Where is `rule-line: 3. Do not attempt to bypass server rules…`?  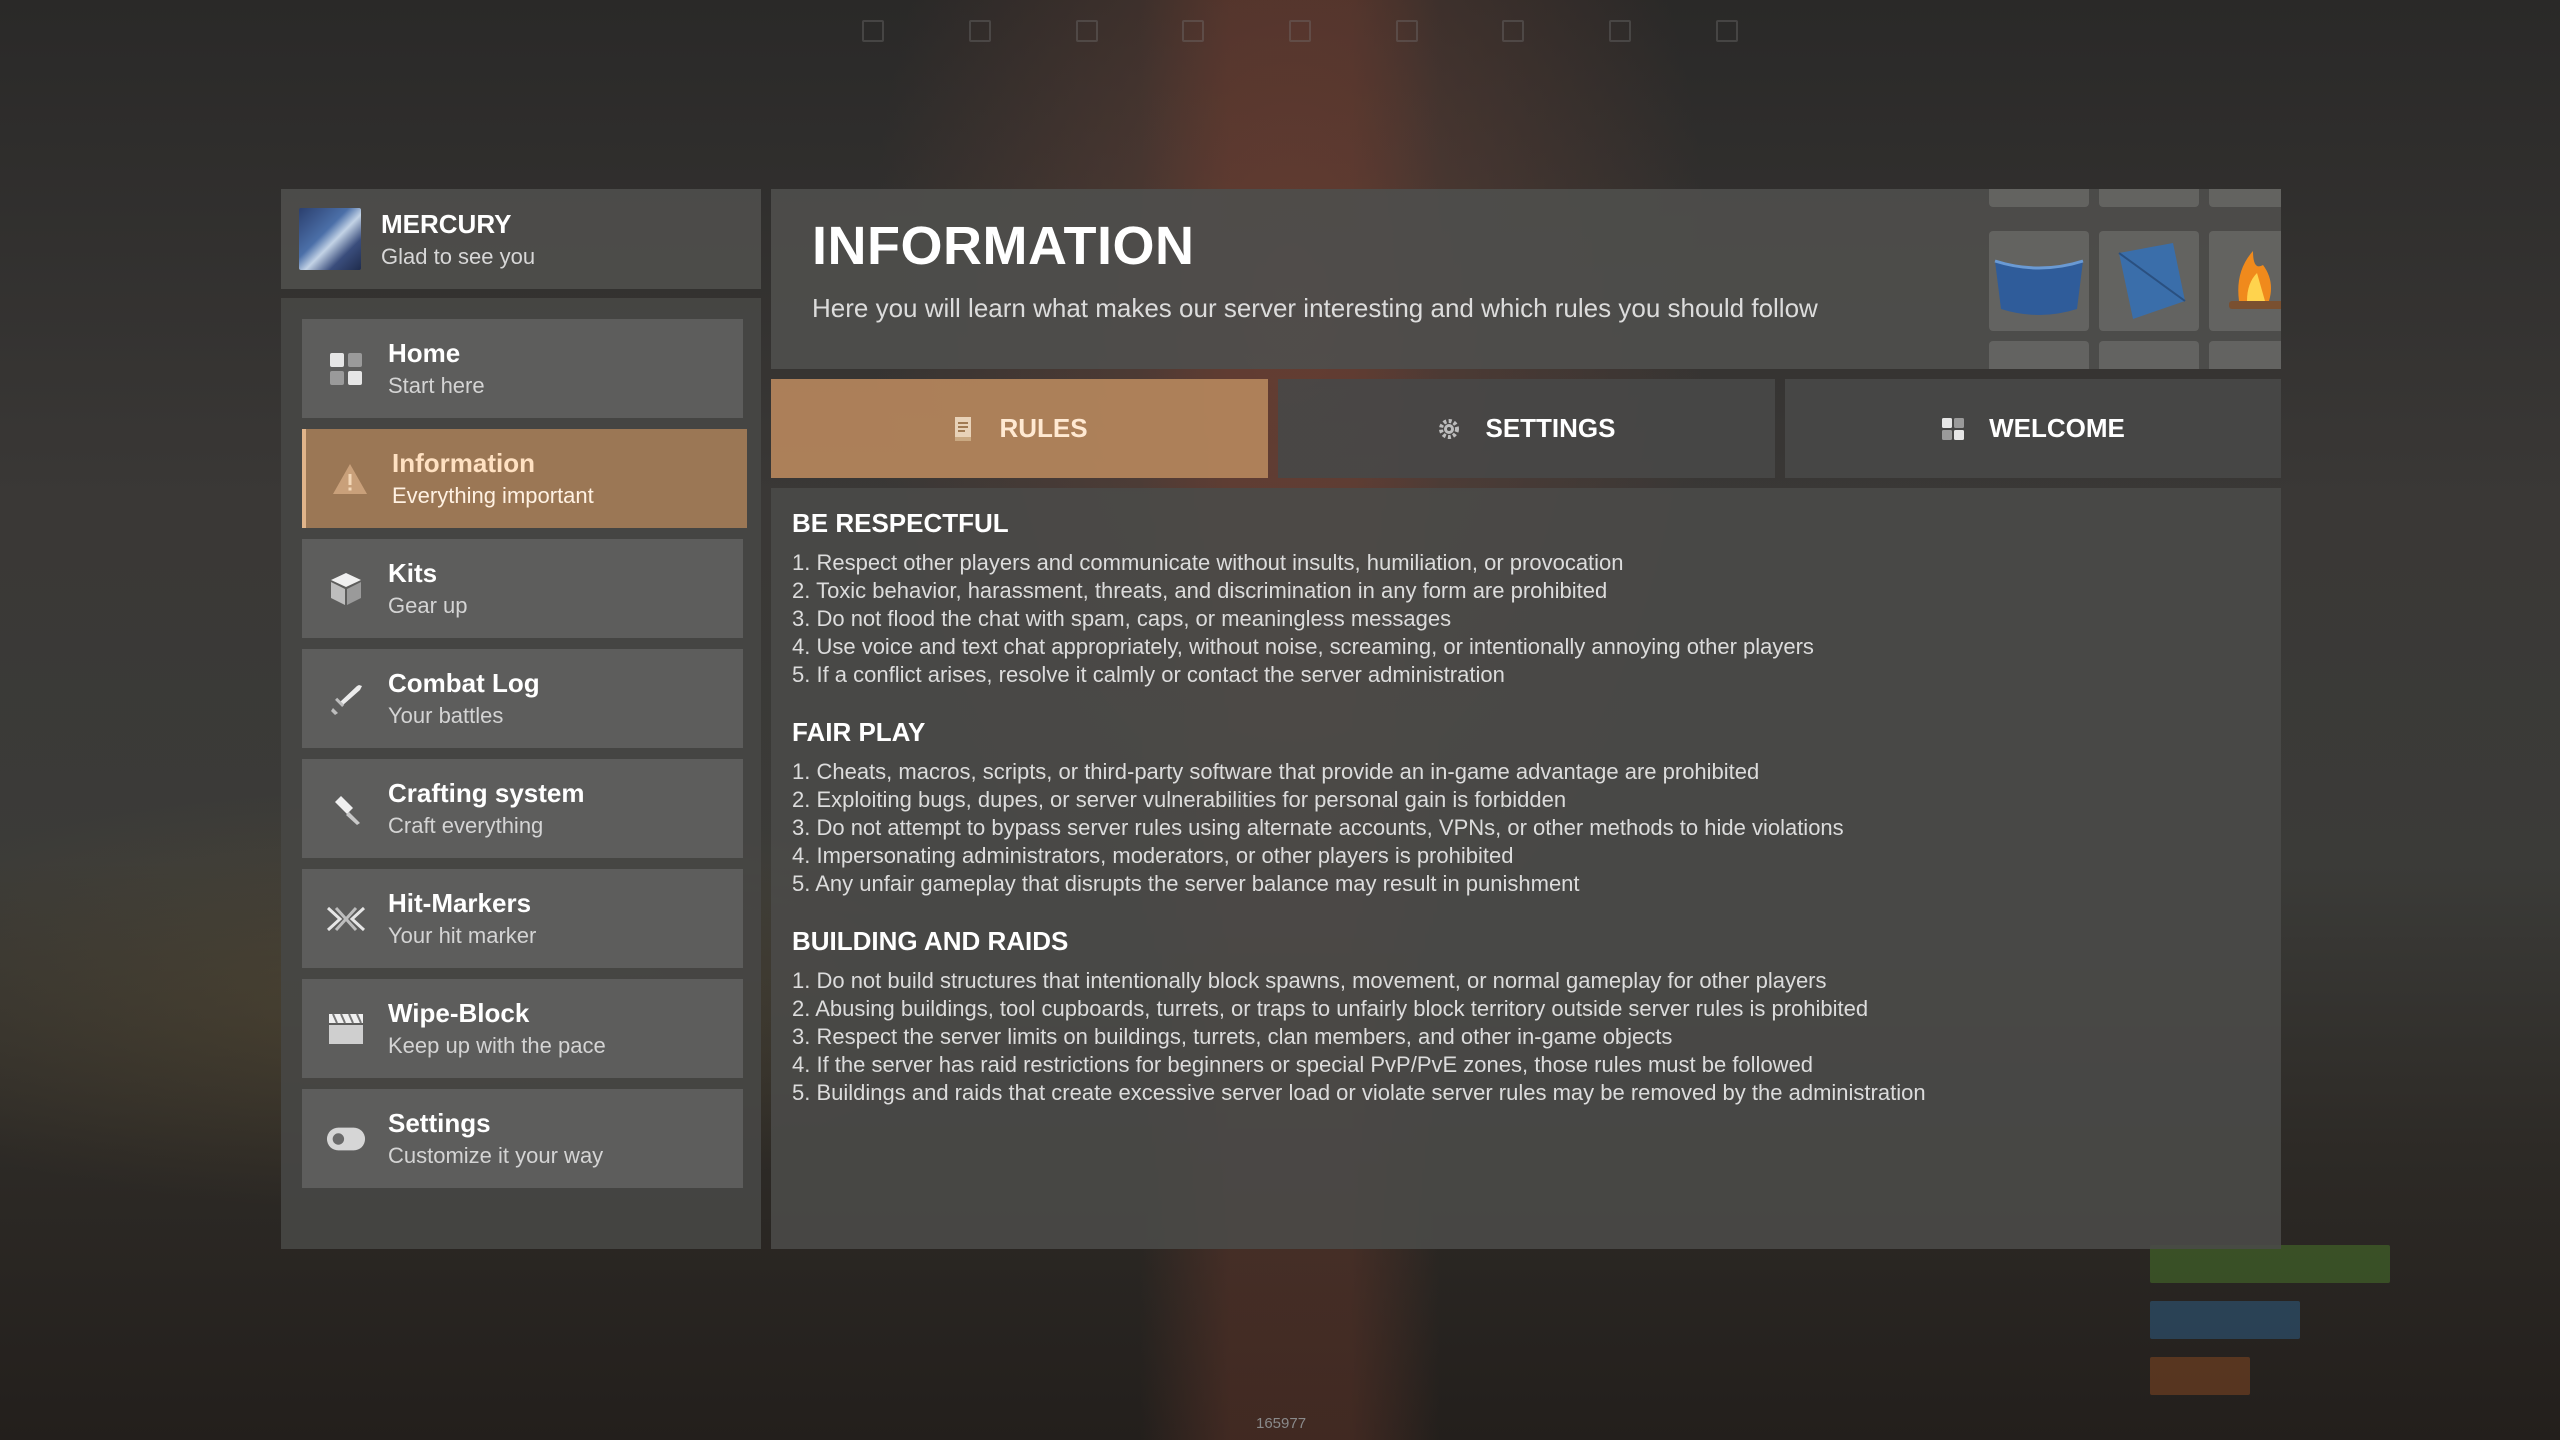
rule-line: 3. Do not attempt to bypass server rules… is located at coordinates (1318, 827).